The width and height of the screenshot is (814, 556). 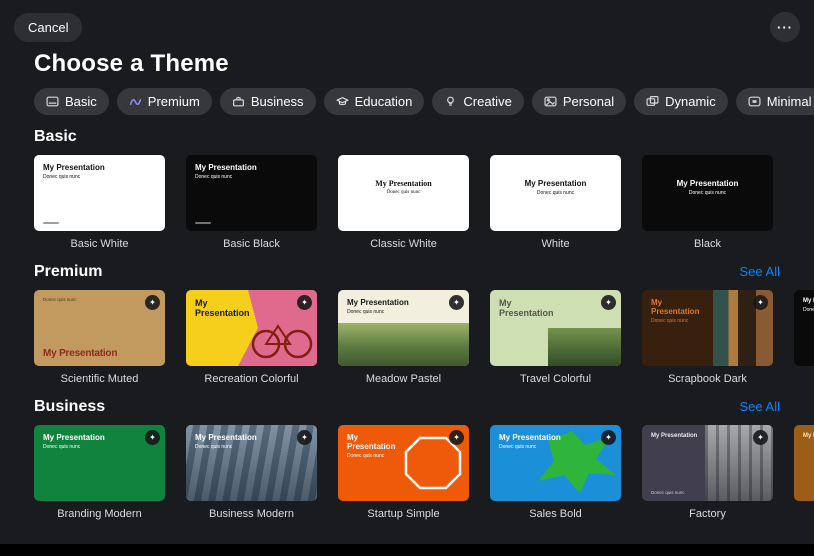 What do you see at coordinates (251, 244) in the screenshot?
I see `theme-name: Basic Black` at bounding box center [251, 244].